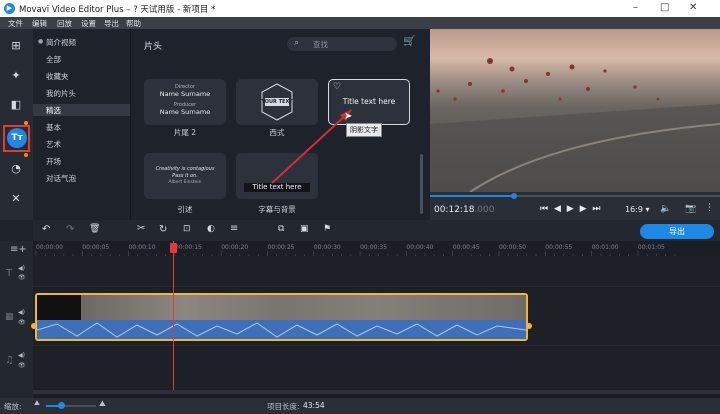 The image size is (720, 414). What do you see at coordinates (514, 196) in the screenshot?
I see `seek-handle` at bounding box center [514, 196].